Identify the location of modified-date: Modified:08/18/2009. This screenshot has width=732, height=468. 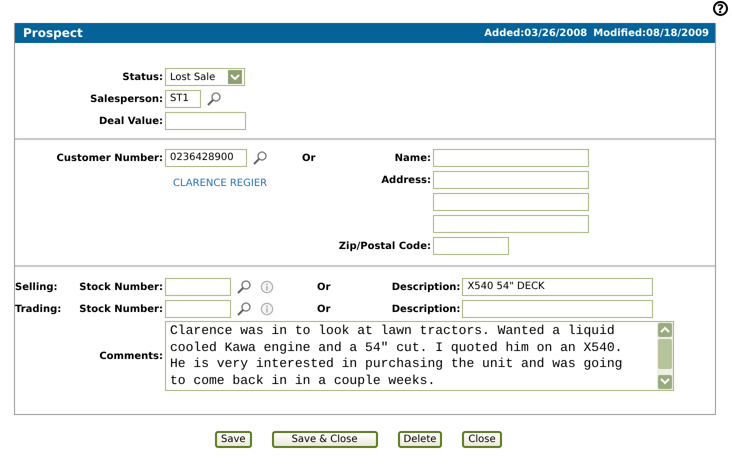
(651, 33).